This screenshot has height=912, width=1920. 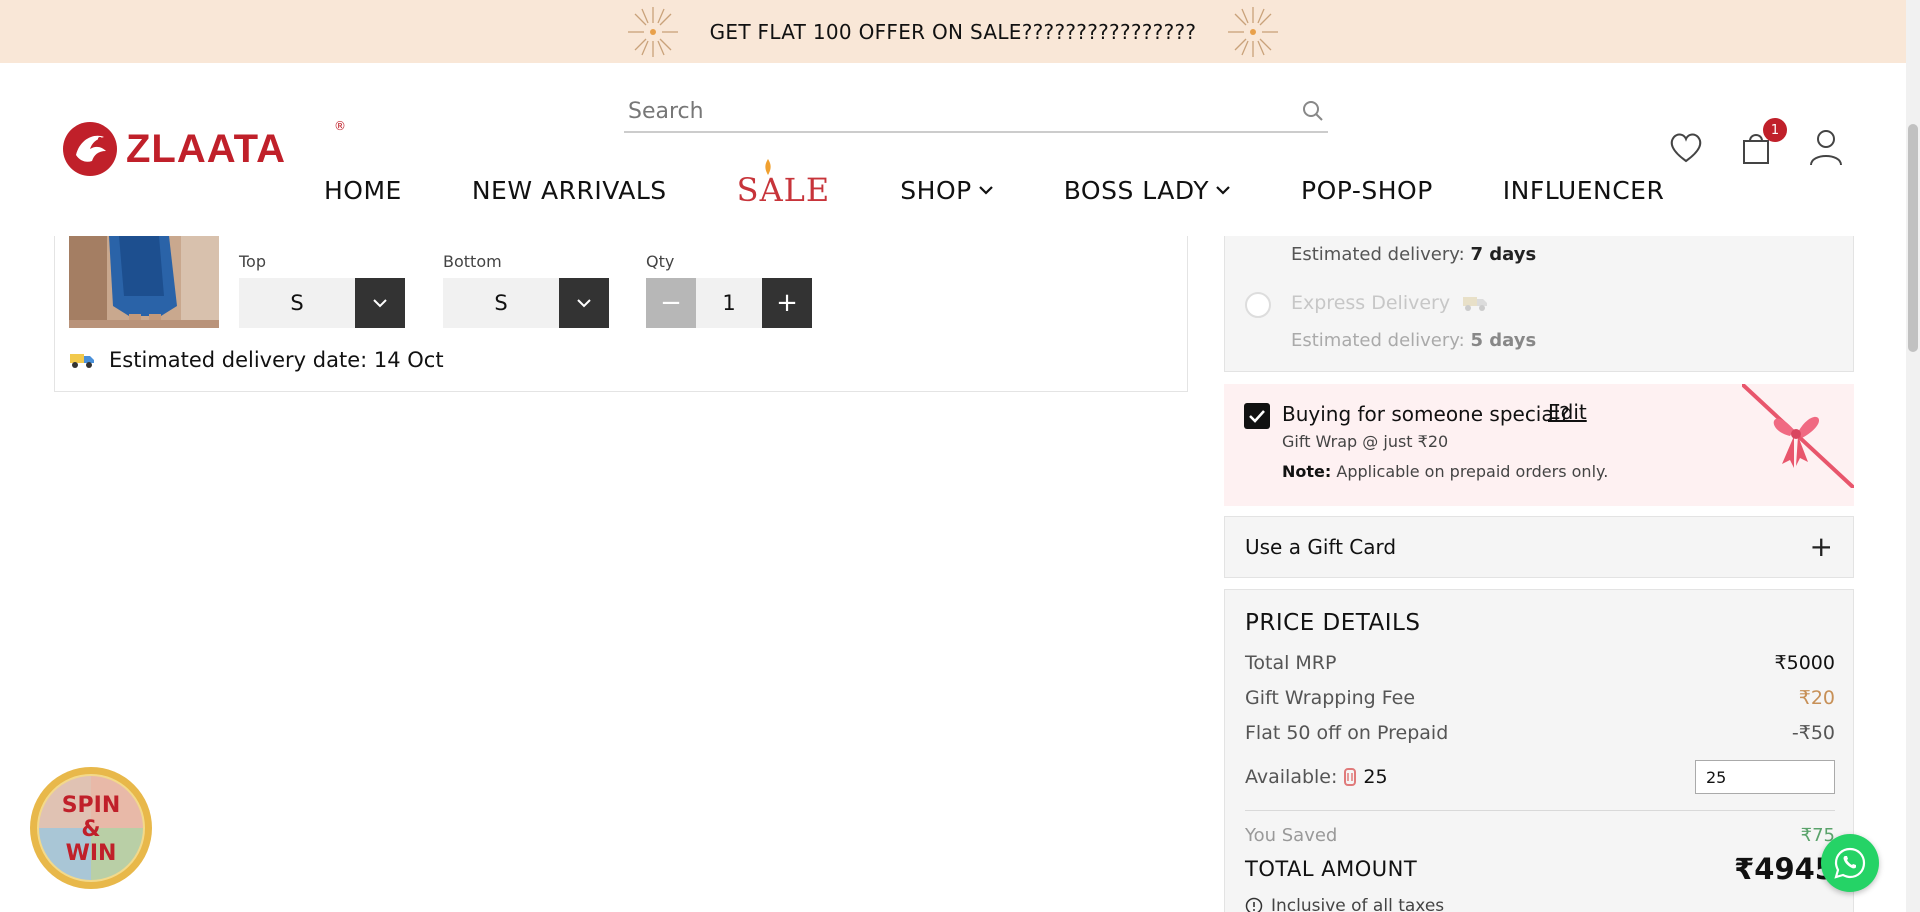 What do you see at coordinates (1540, 663) in the screenshot?
I see `price-row-mrp: Total MRP ₹5000` at bounding box center [1540, 663].